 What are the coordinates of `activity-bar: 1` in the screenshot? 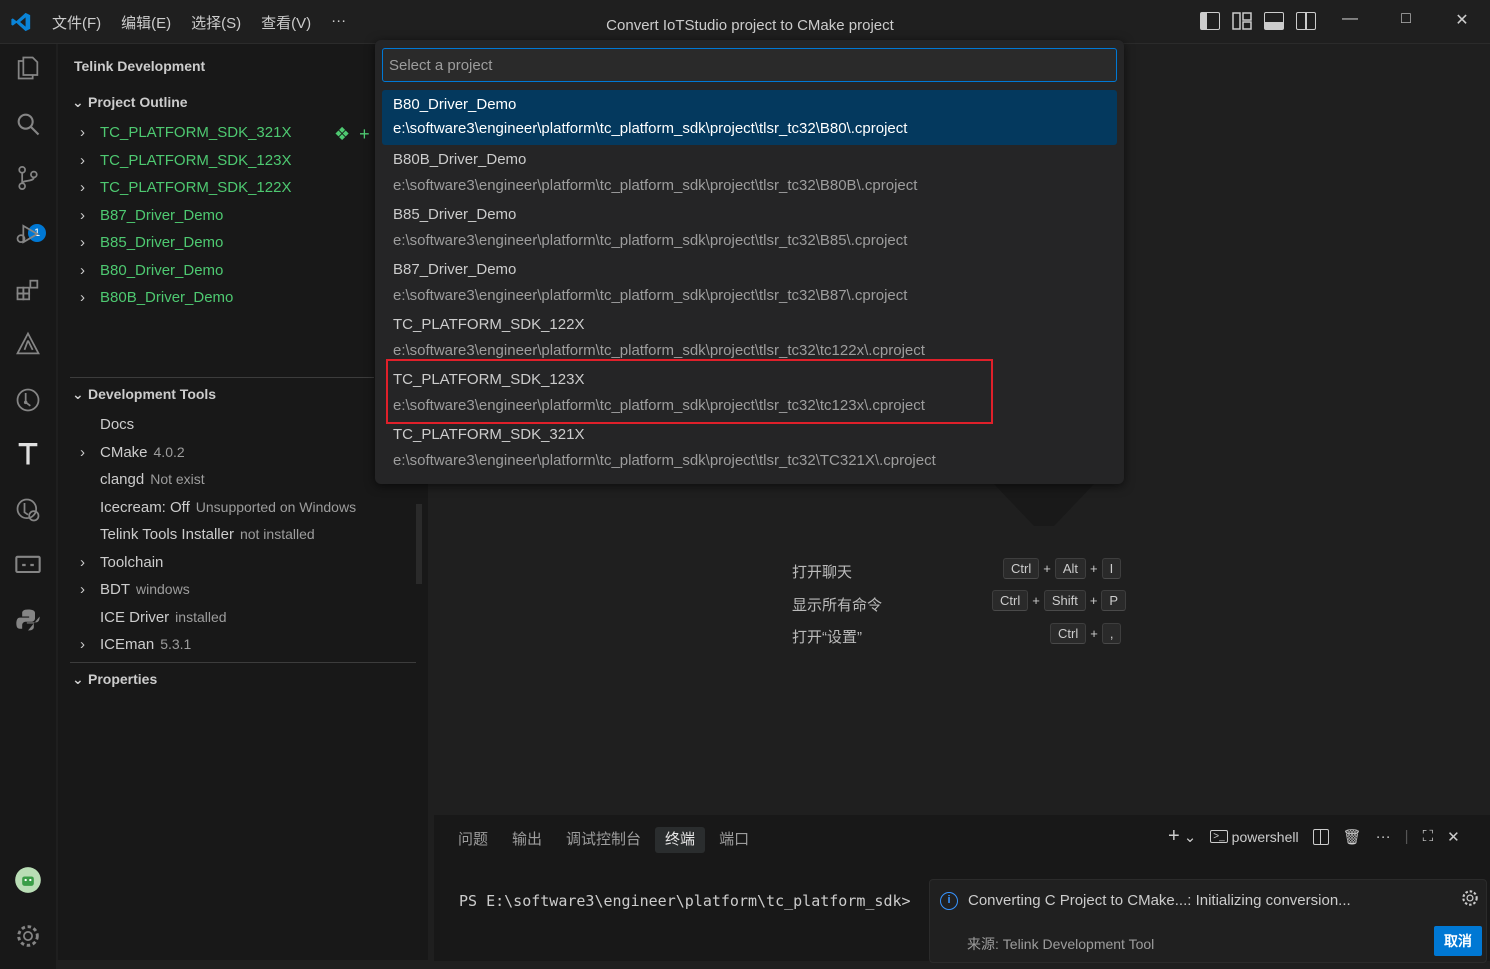 It's located at (28, 506).